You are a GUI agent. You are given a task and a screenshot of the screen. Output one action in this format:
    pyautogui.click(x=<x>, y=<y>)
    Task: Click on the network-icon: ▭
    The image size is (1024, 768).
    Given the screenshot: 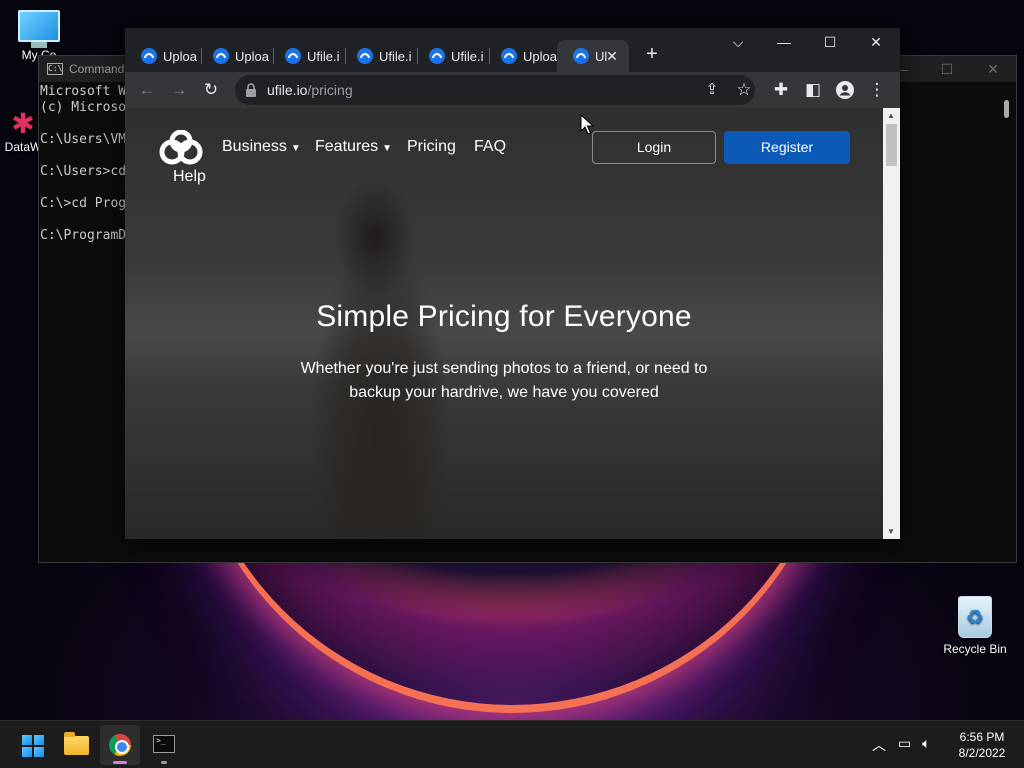 What is the action you would take?
    pyautogui.click(x=904, y=743)
    